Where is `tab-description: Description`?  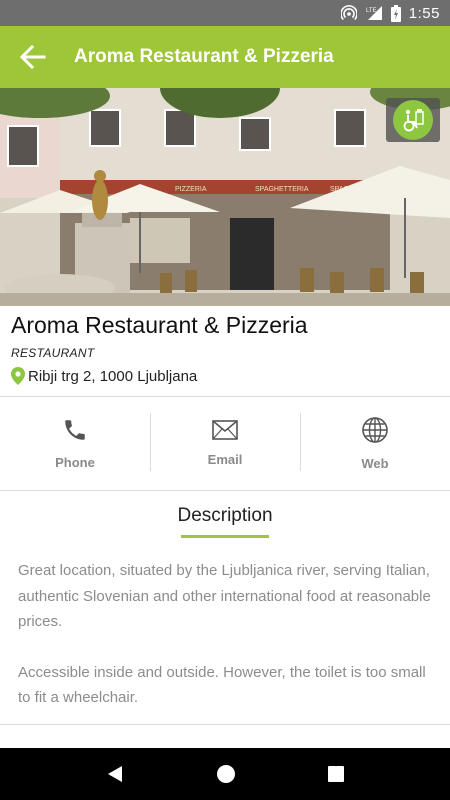
tab-description: Description is located at coordinates (225, 516).